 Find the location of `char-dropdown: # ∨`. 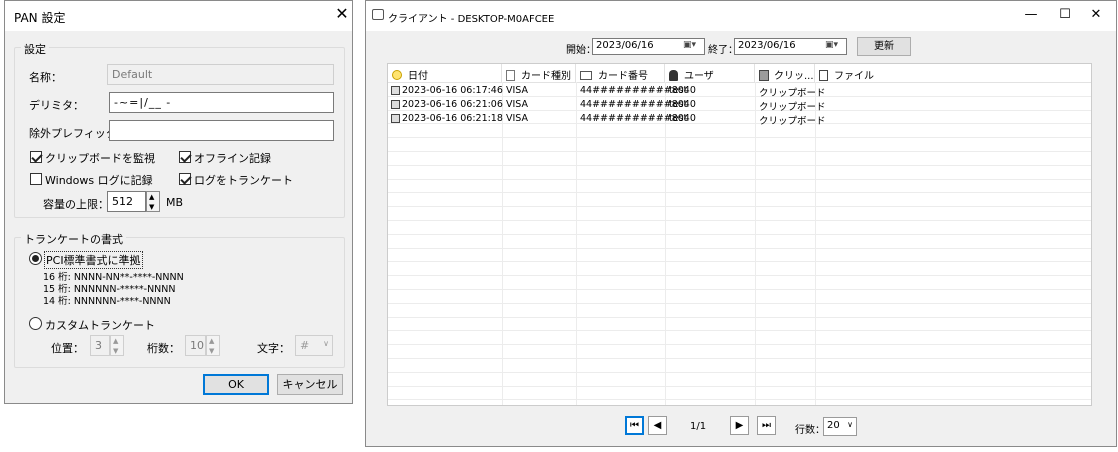

char-dropdown: # ∨ is located at coordinates (314, 345).